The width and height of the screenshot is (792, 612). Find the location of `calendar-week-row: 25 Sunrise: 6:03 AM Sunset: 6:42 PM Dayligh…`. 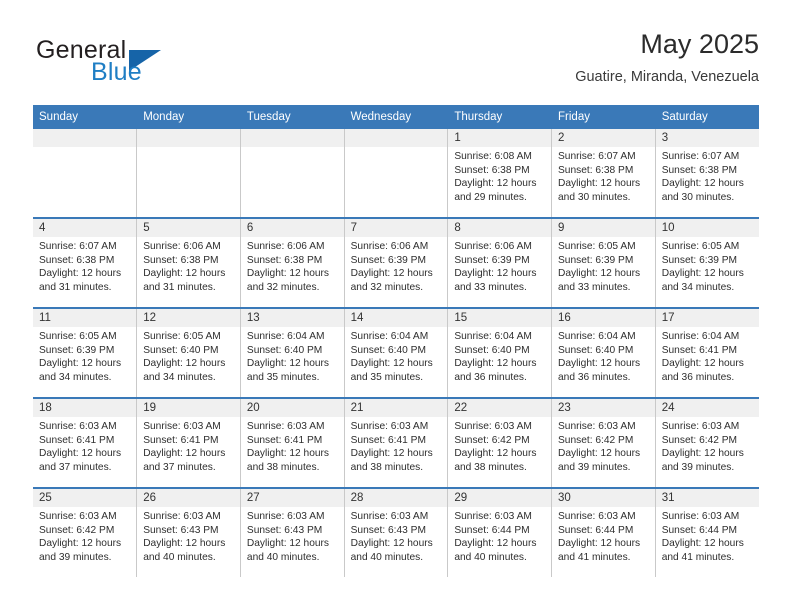

calendar-week-row: 25 Sunrise: 6:03 AM Sunset: 6:42 PM Dayligh… is located at coordinates (396, 532).